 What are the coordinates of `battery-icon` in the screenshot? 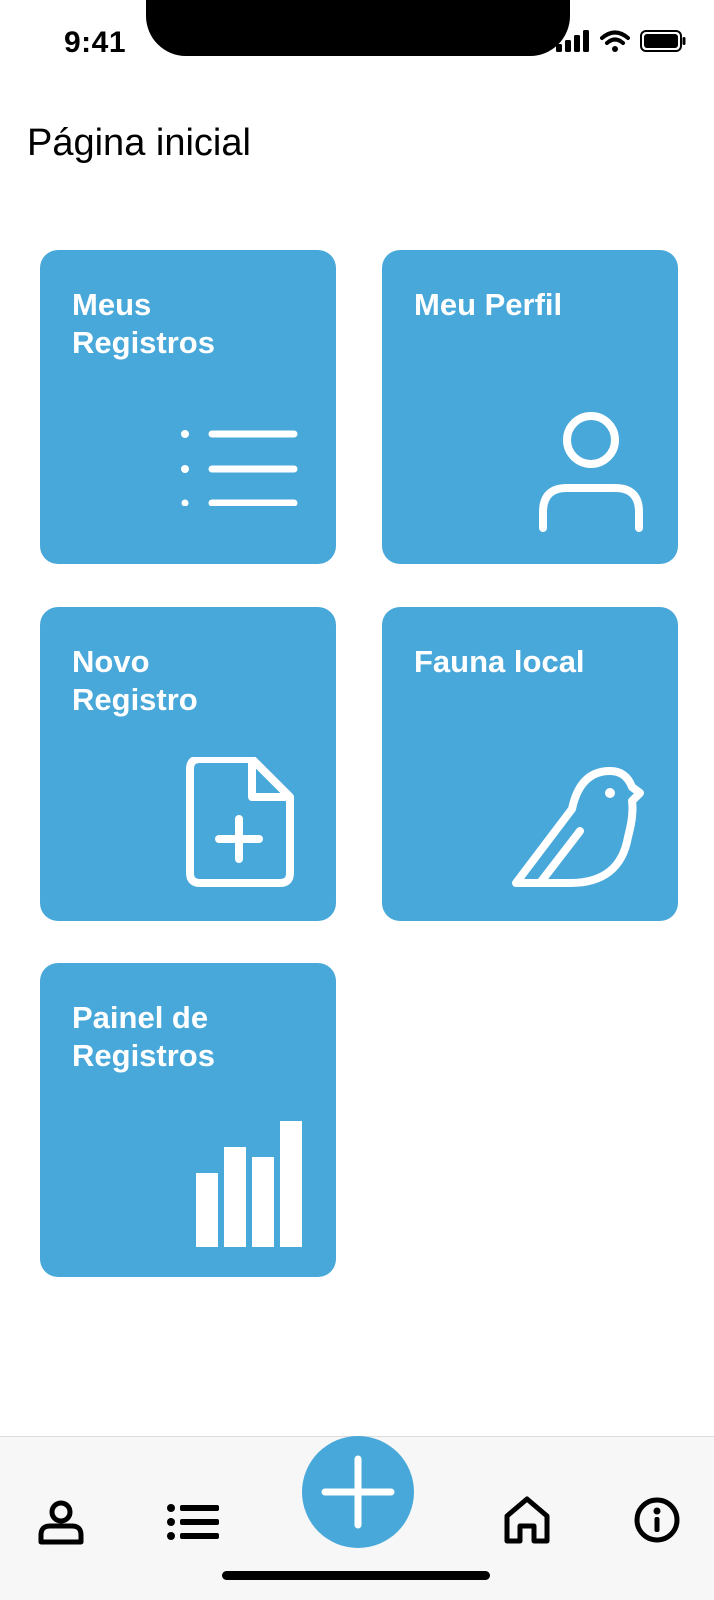 It's located at (663, 41).